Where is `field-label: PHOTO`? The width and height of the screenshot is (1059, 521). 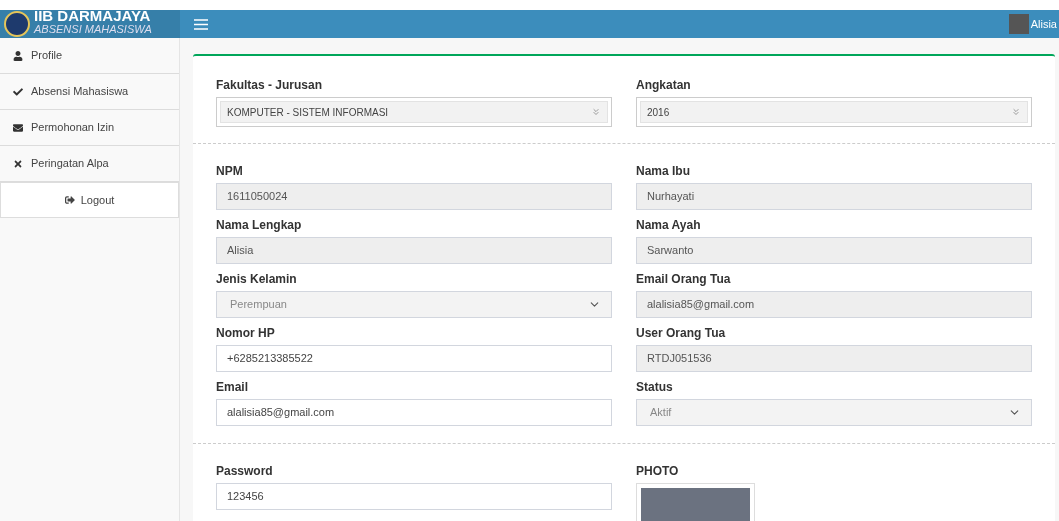 field-label: PHOTO is located at coordinates (657, 471).